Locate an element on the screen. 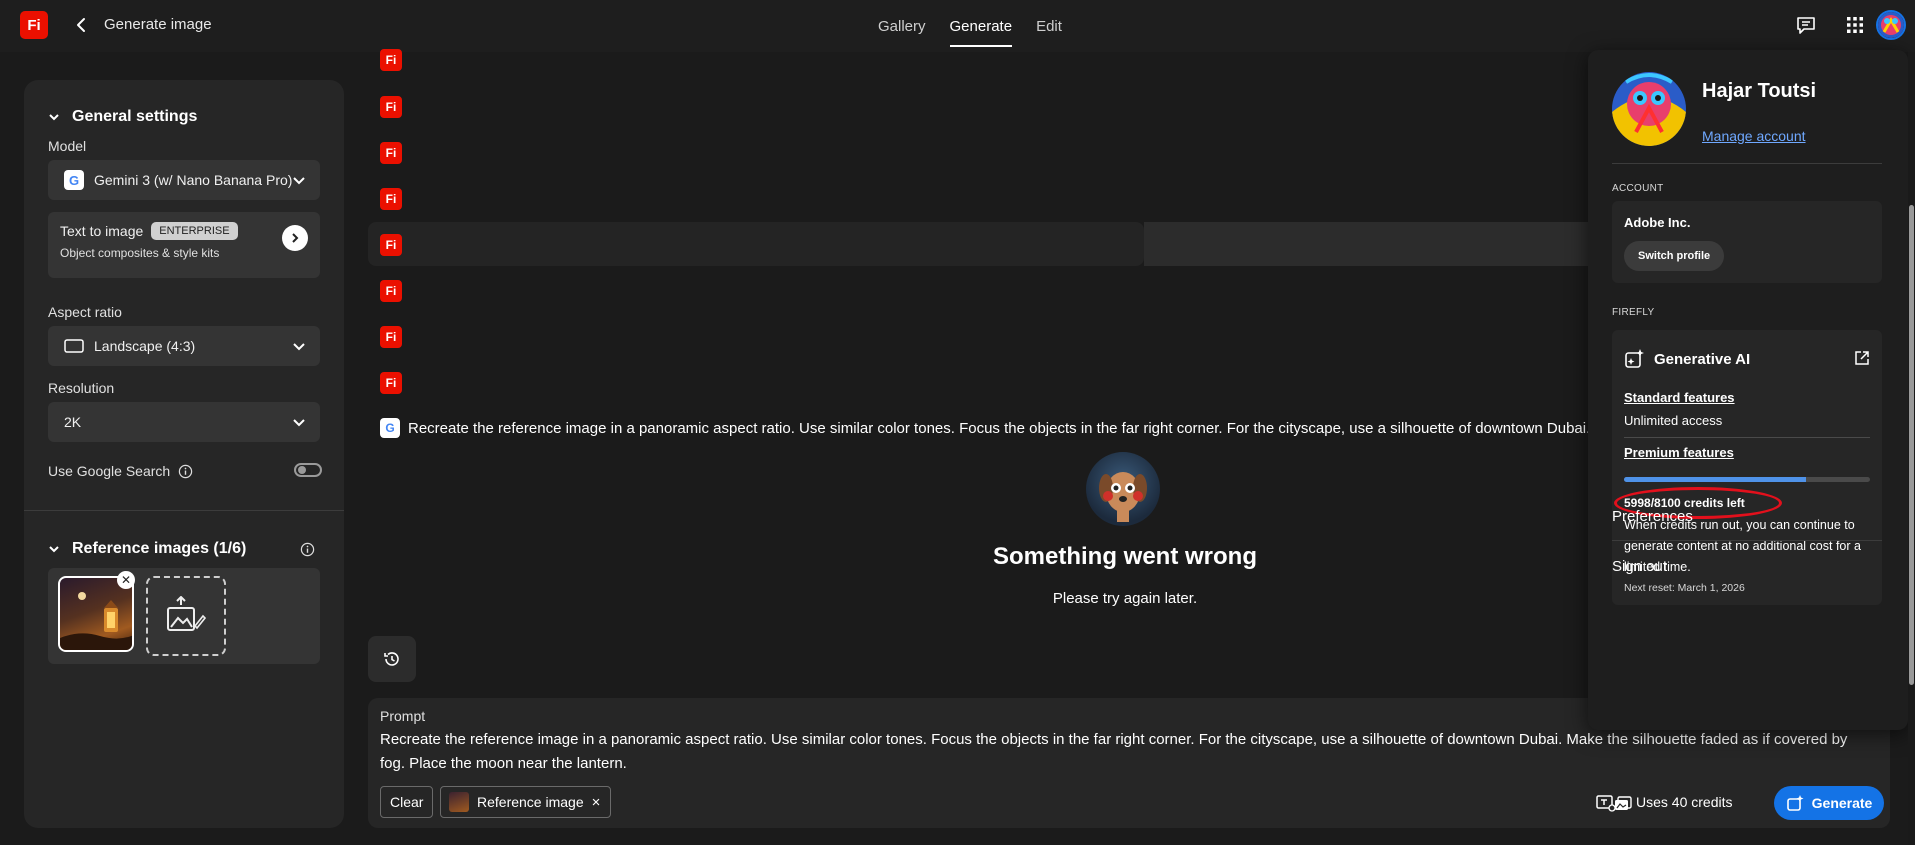  account-caption: ACCOUNT is located at coordinates (1638, 188).